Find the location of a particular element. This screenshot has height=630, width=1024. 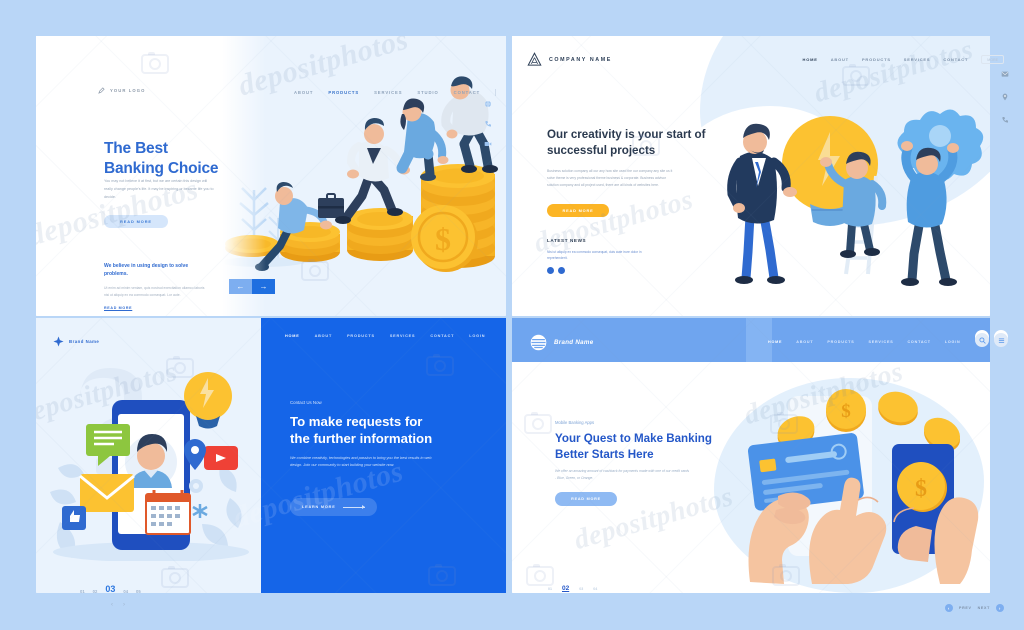

panel2-nav-services: SERVICES is located at coordinates (917, 59).